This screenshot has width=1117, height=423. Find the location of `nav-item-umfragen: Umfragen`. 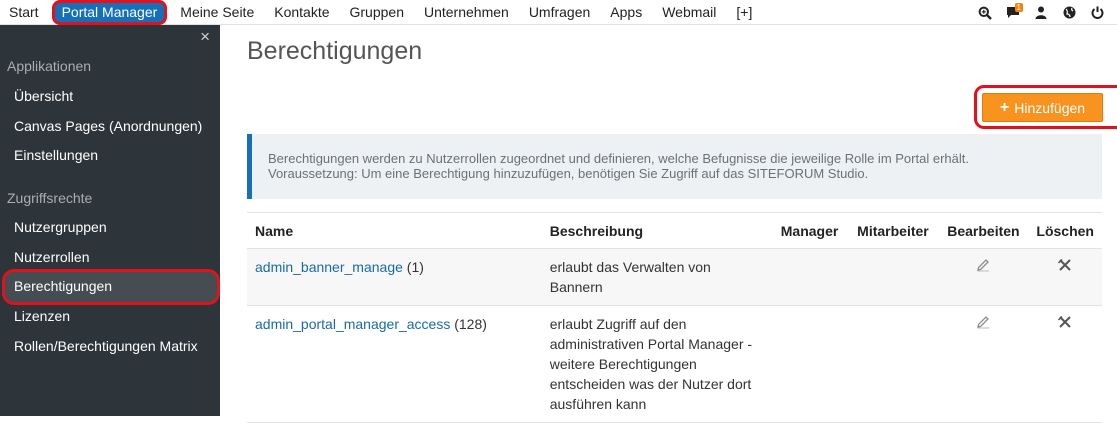

nav-item-umfragen: Umfragen is located at coordinates (559, 12).